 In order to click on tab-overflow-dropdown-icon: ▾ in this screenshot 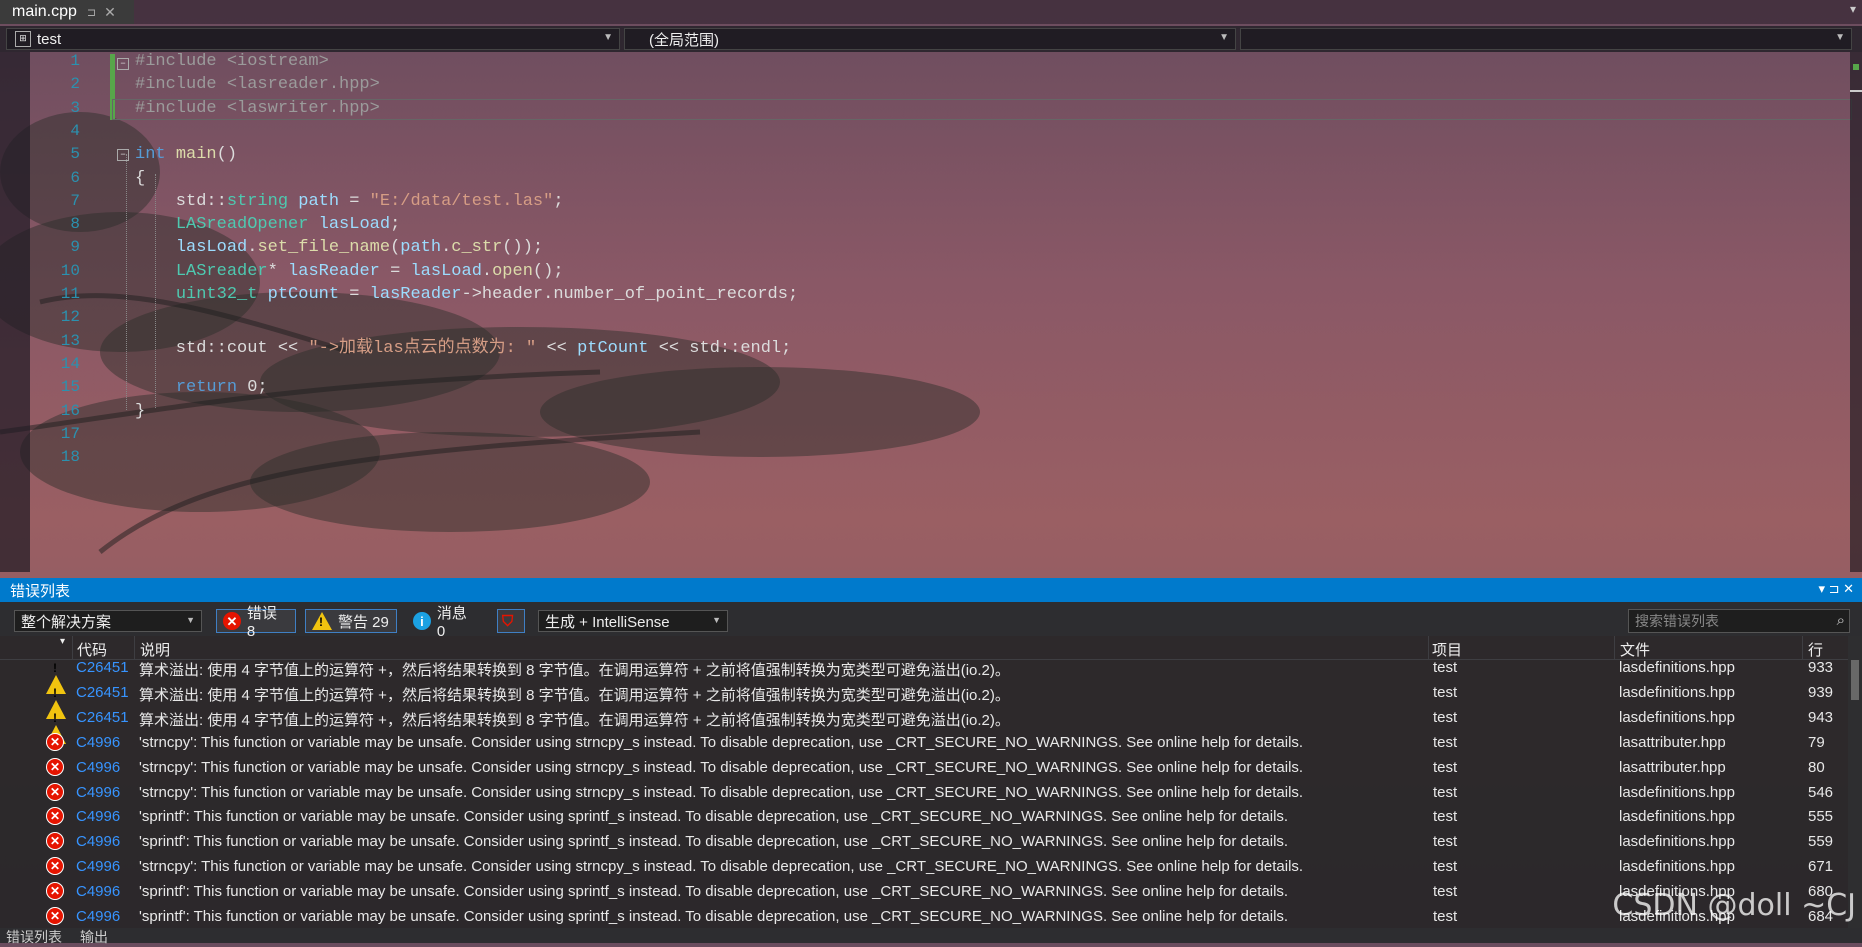, I will do `click(1853, 9)`.